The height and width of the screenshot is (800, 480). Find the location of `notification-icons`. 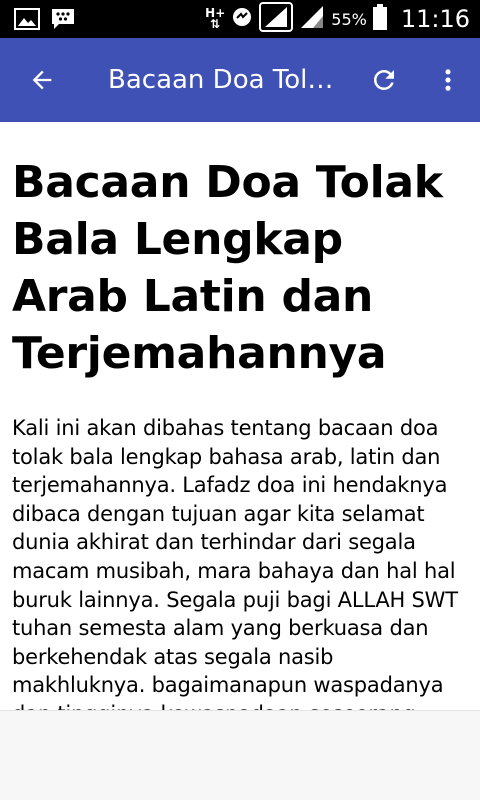

notification-icons is located at coordinates (45, 21).